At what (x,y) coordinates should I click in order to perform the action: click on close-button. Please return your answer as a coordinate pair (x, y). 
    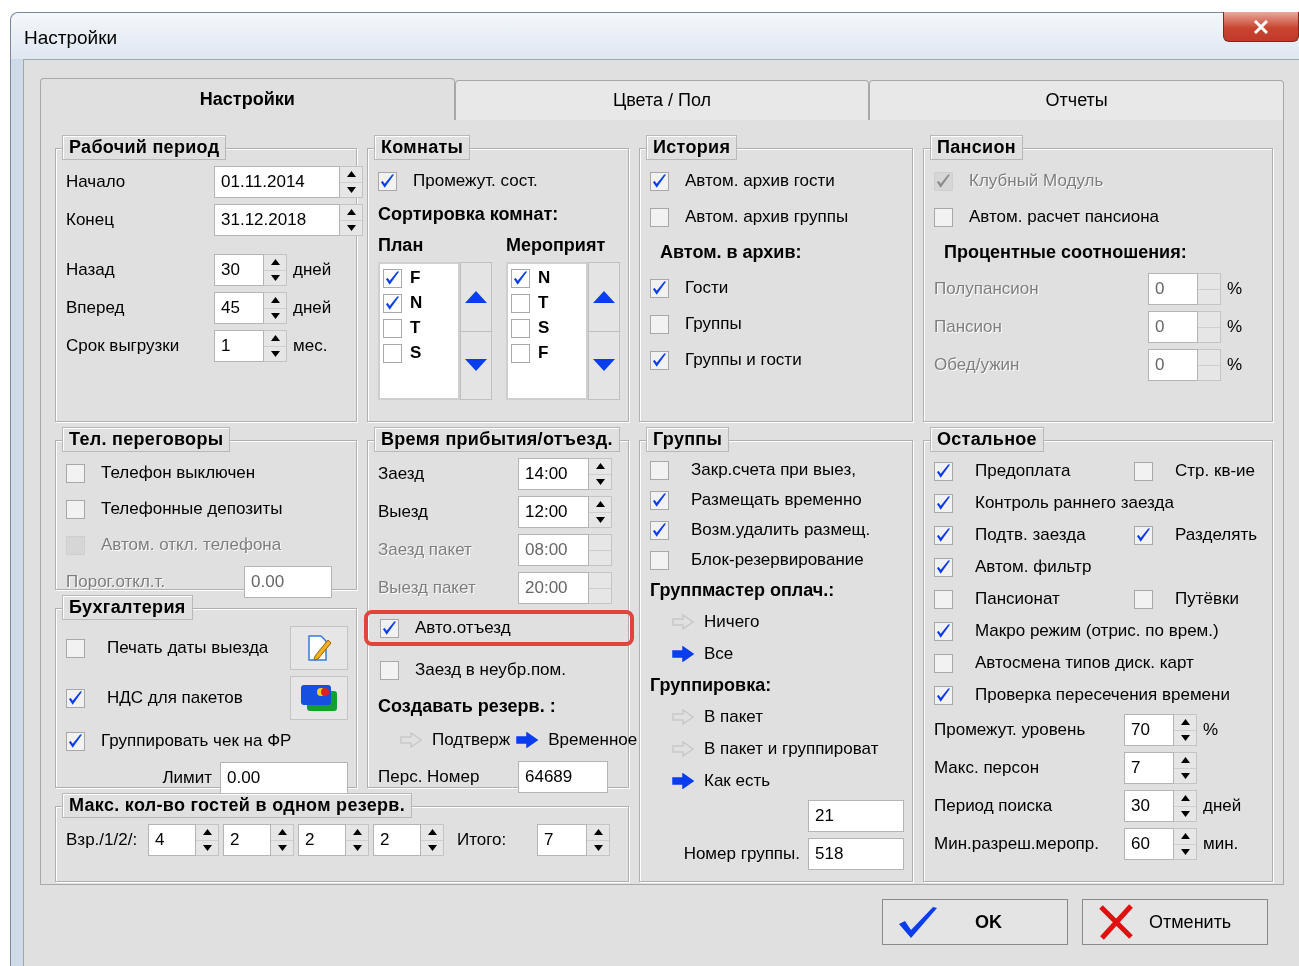
    Looking at the image, I should click on (1261, 27).